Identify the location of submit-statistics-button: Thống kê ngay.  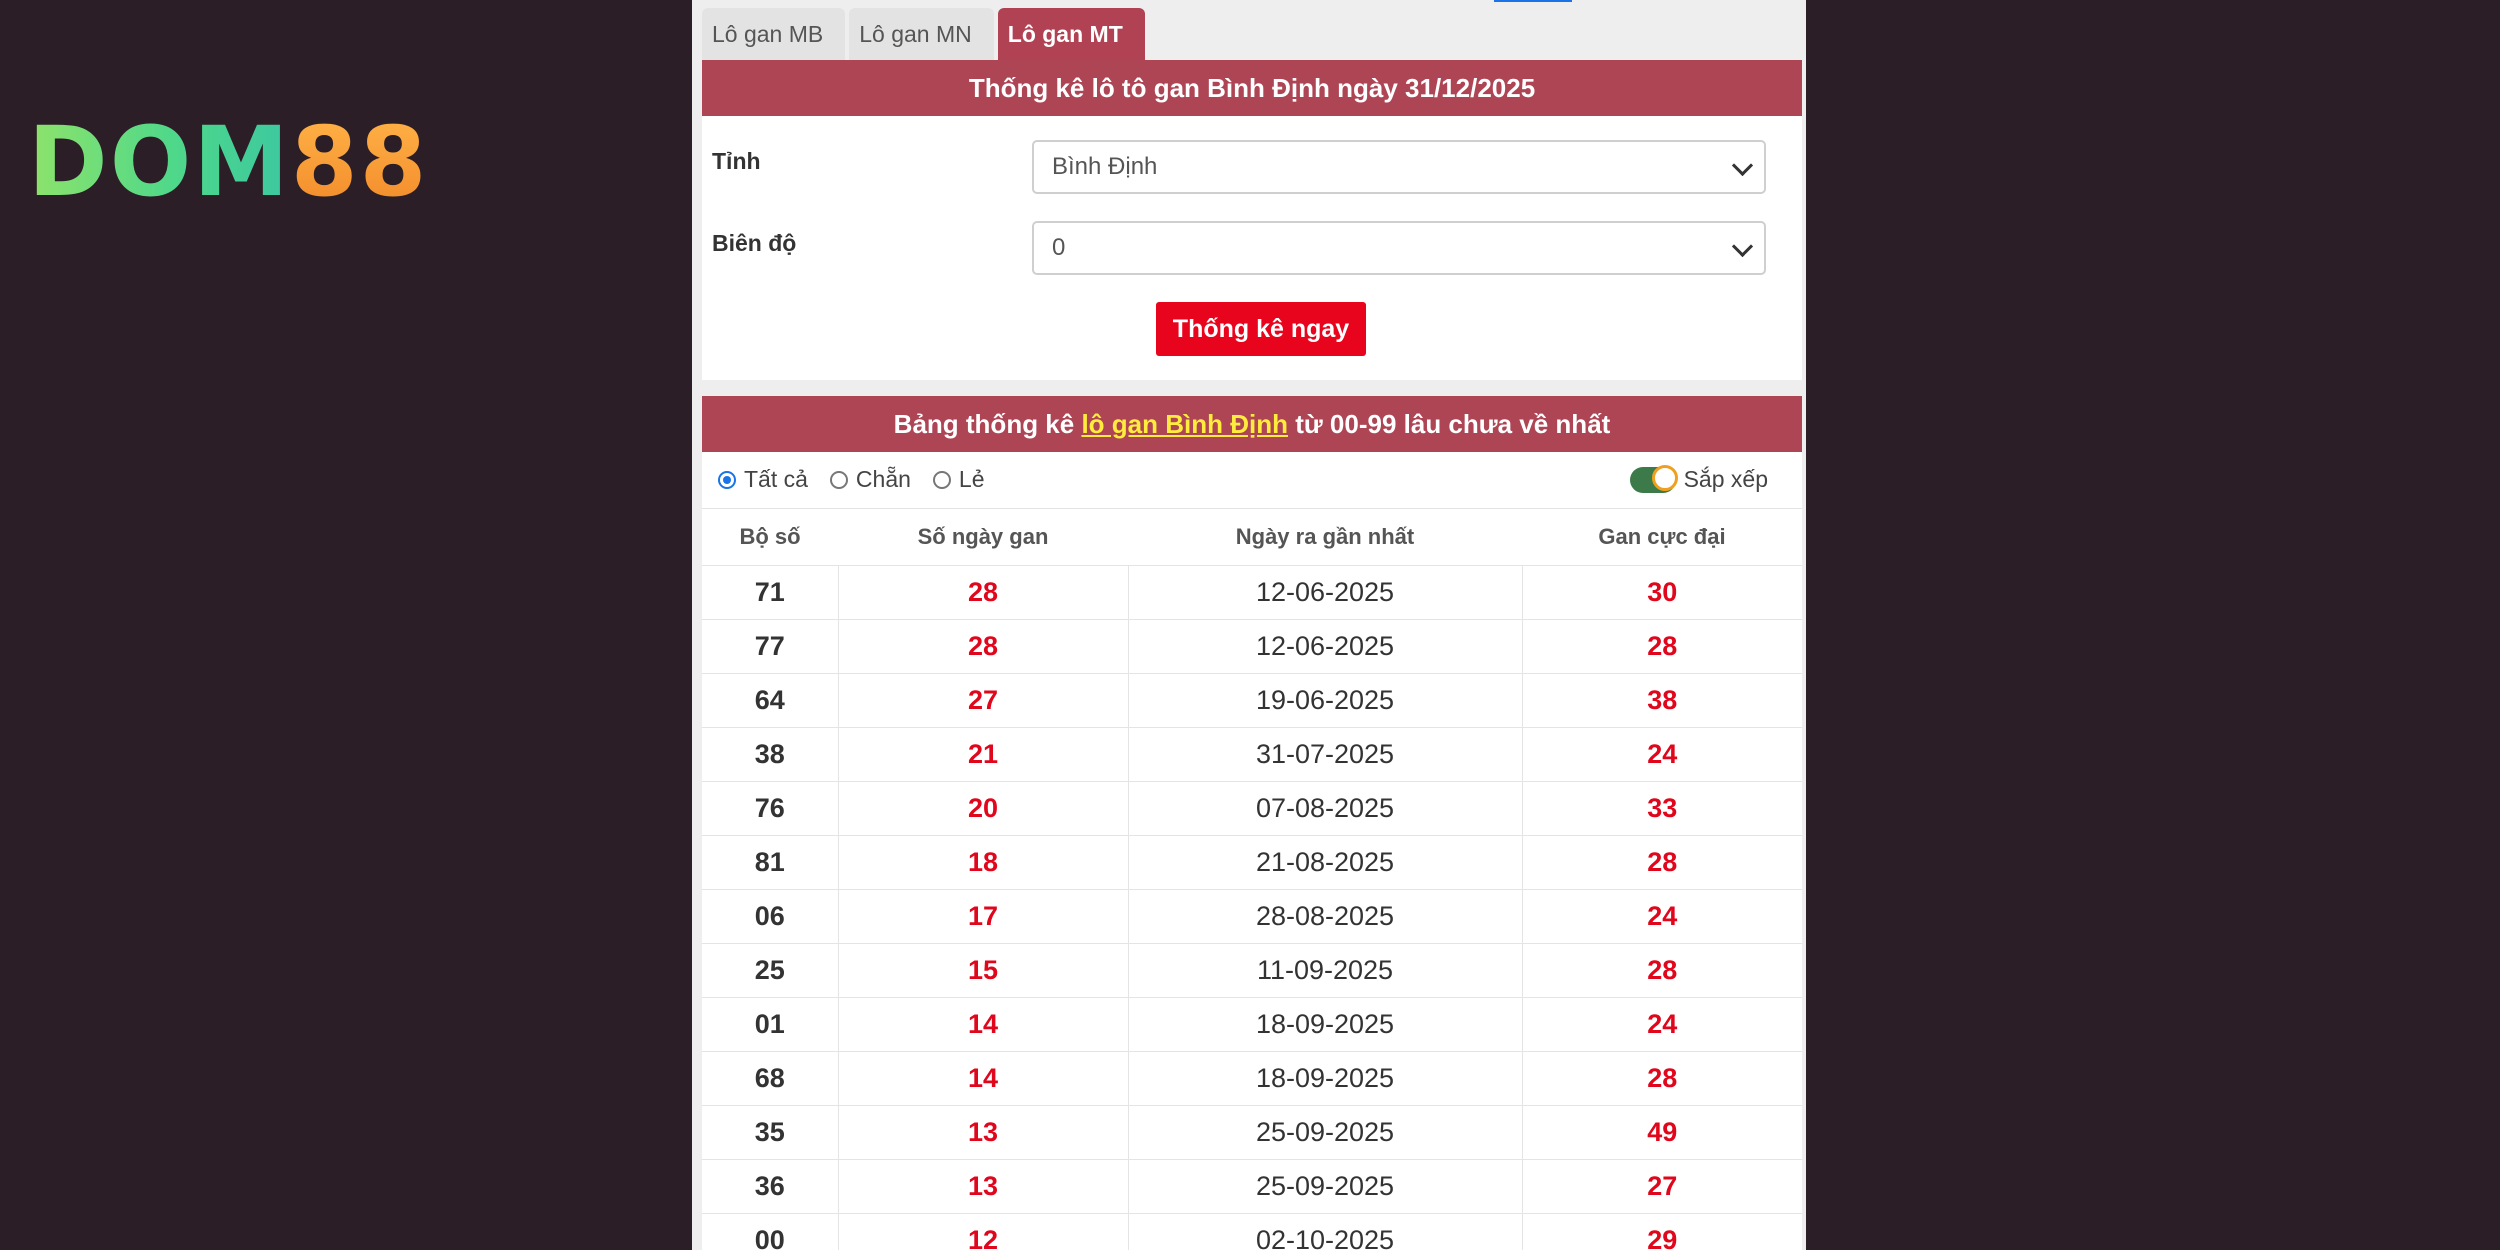
(1261, 329).